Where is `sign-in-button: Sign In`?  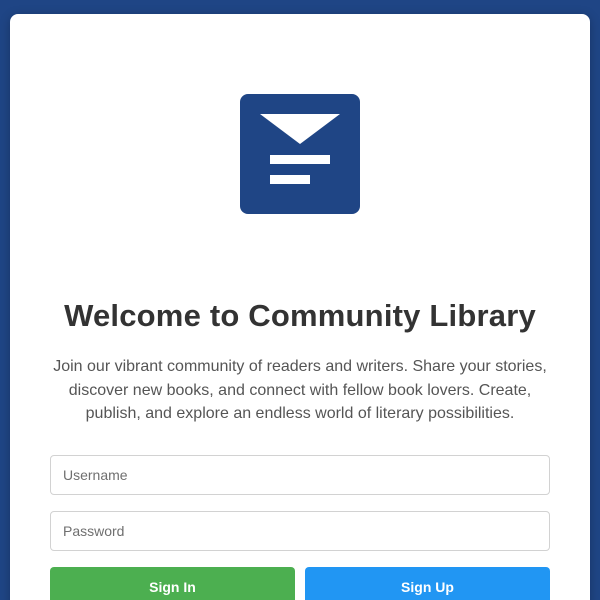 sign-in-button: Sign In is located at coordinates (172, 583).